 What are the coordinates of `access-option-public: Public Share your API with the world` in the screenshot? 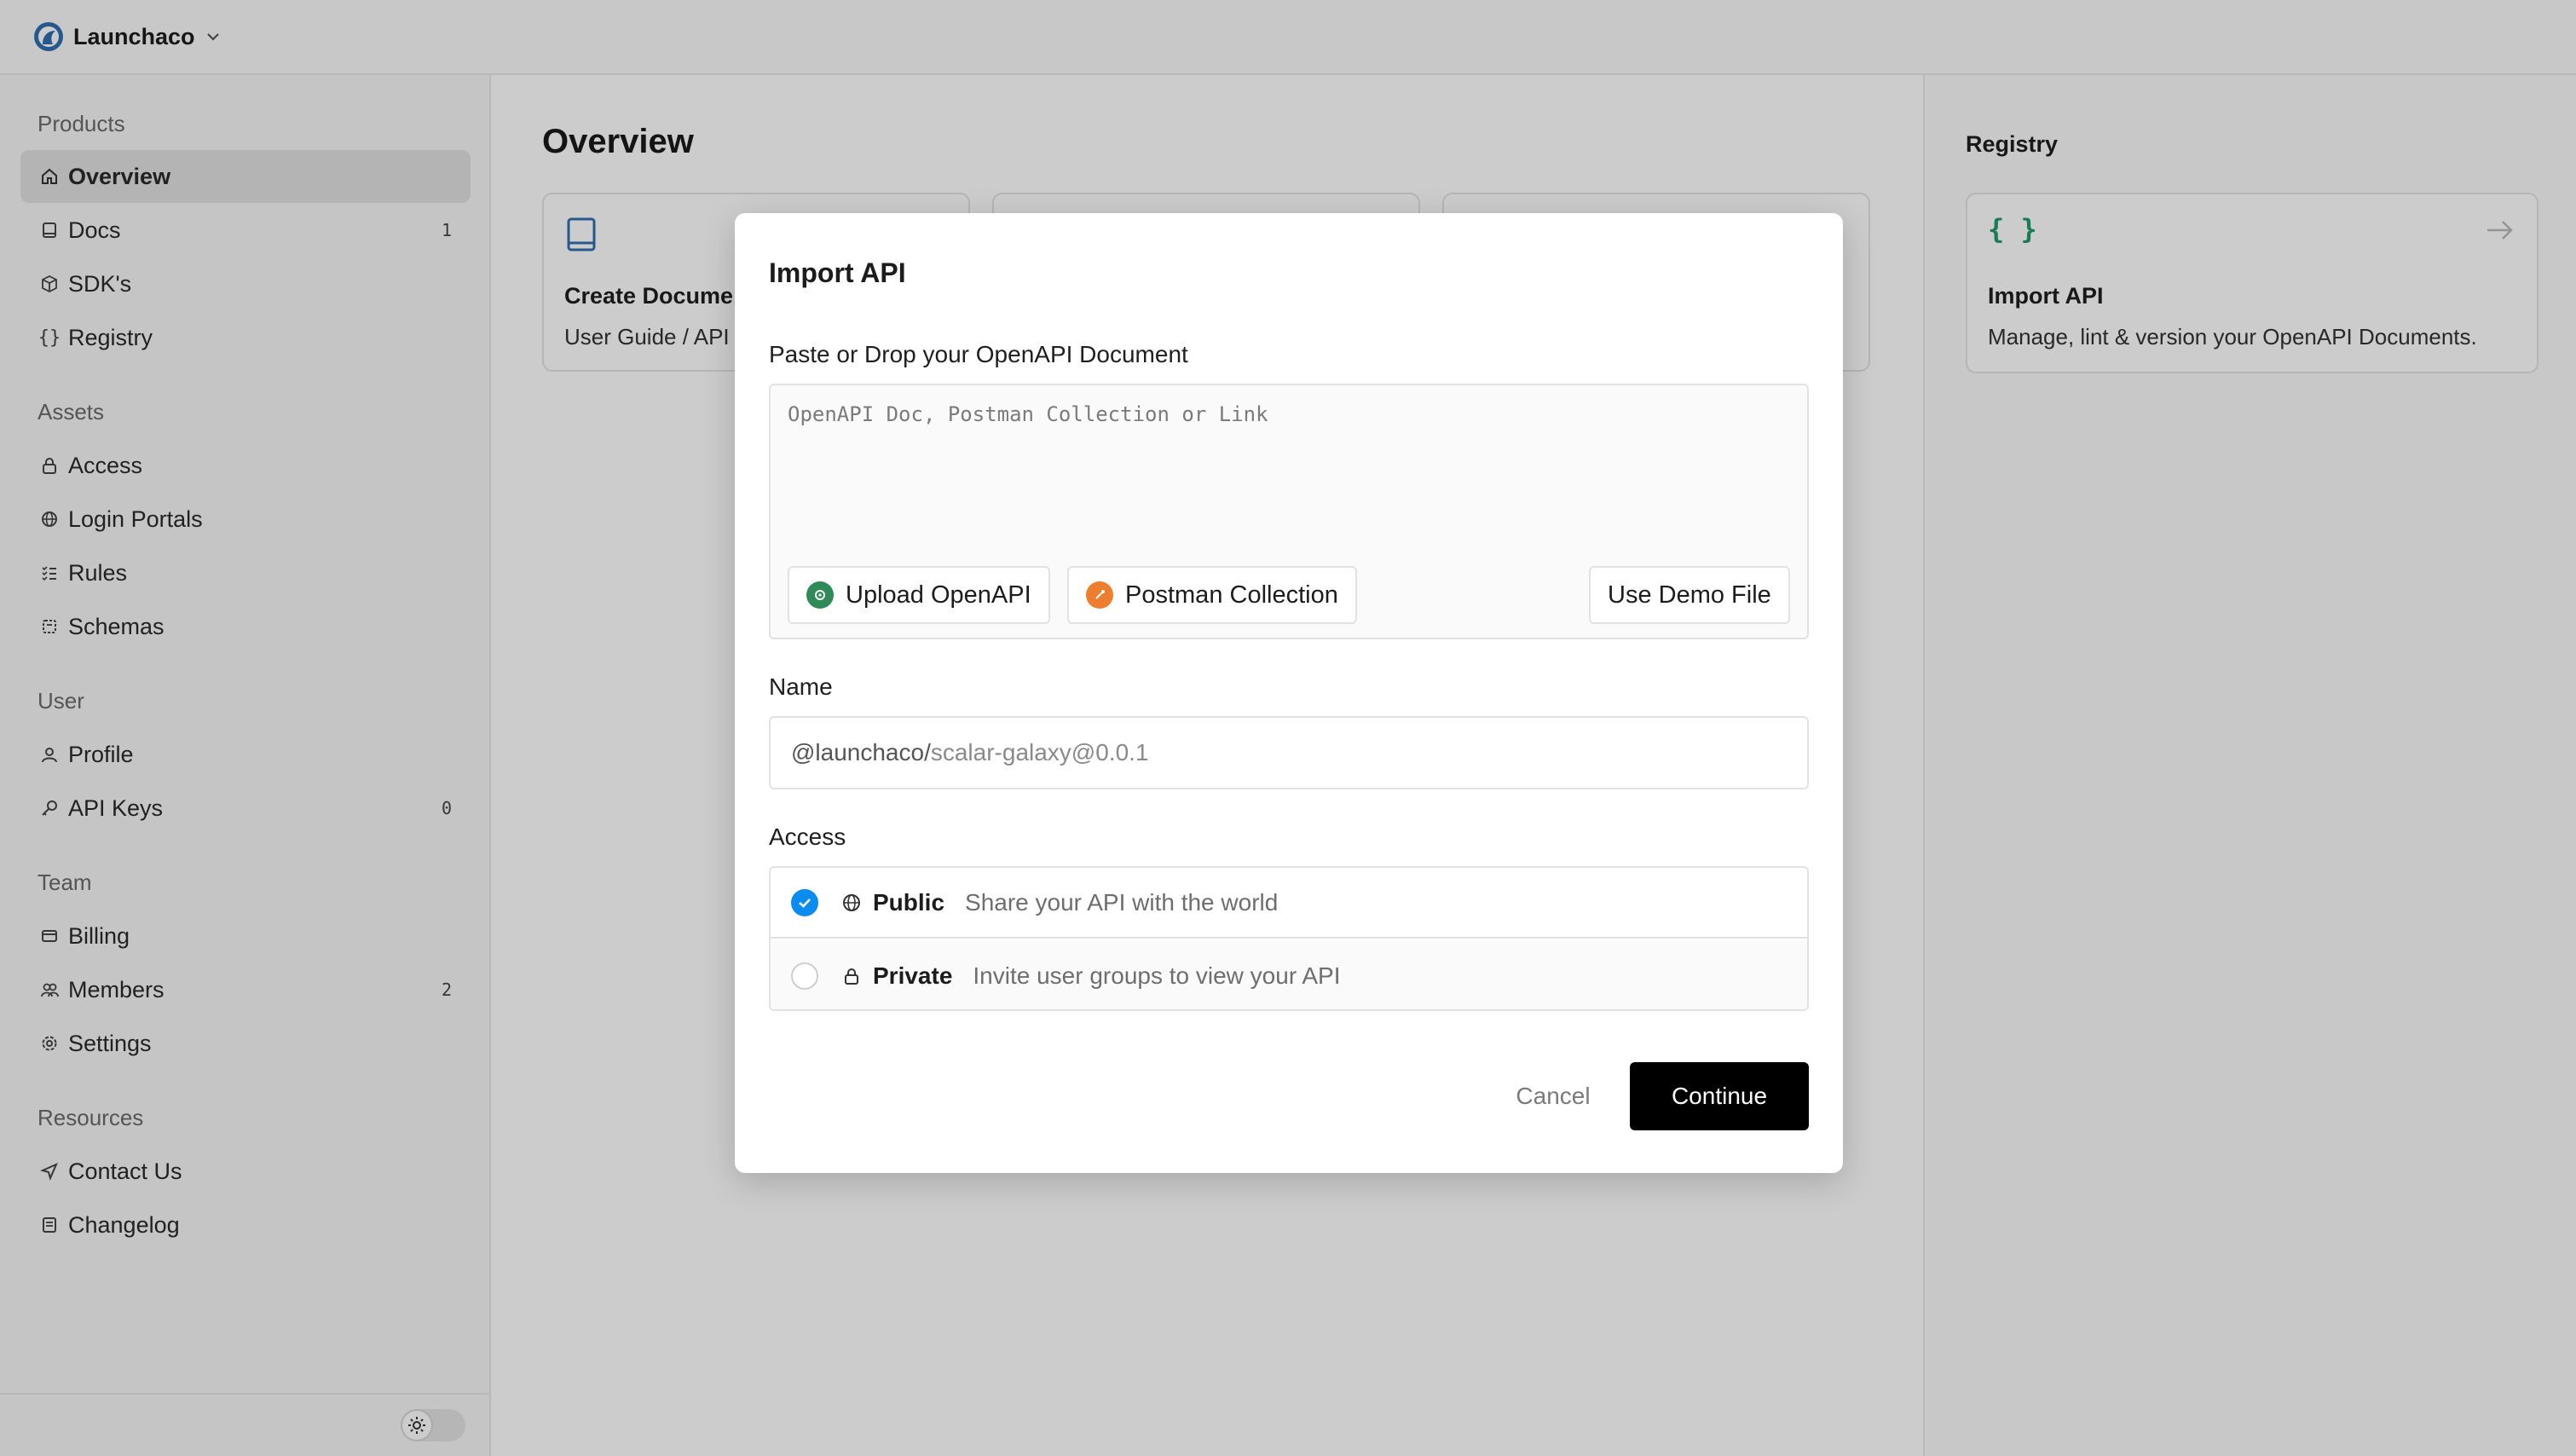 It's located at (1289, 903).